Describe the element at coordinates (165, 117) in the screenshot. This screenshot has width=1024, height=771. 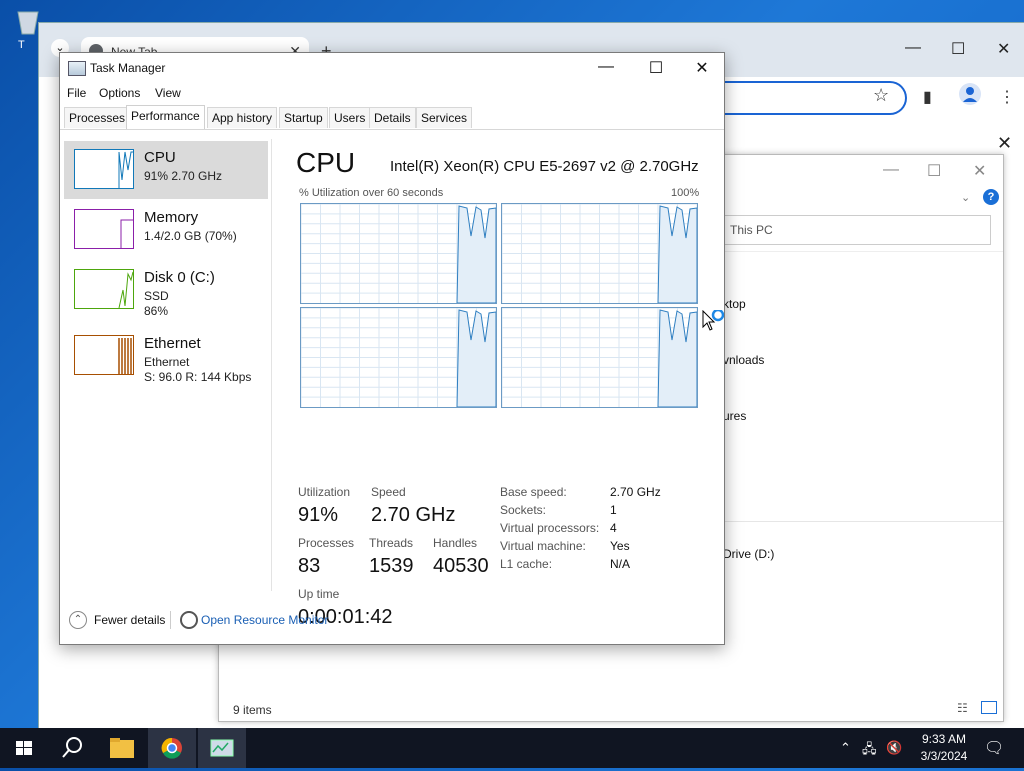
I see `tab-performance: Performance` at that location.